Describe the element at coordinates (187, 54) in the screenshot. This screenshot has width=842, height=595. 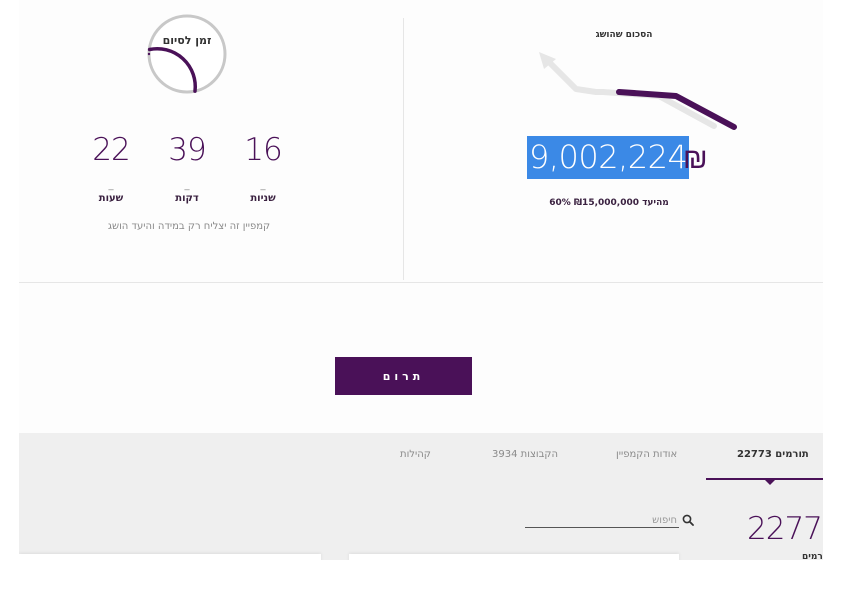
I see `countdown-ring` at that location.